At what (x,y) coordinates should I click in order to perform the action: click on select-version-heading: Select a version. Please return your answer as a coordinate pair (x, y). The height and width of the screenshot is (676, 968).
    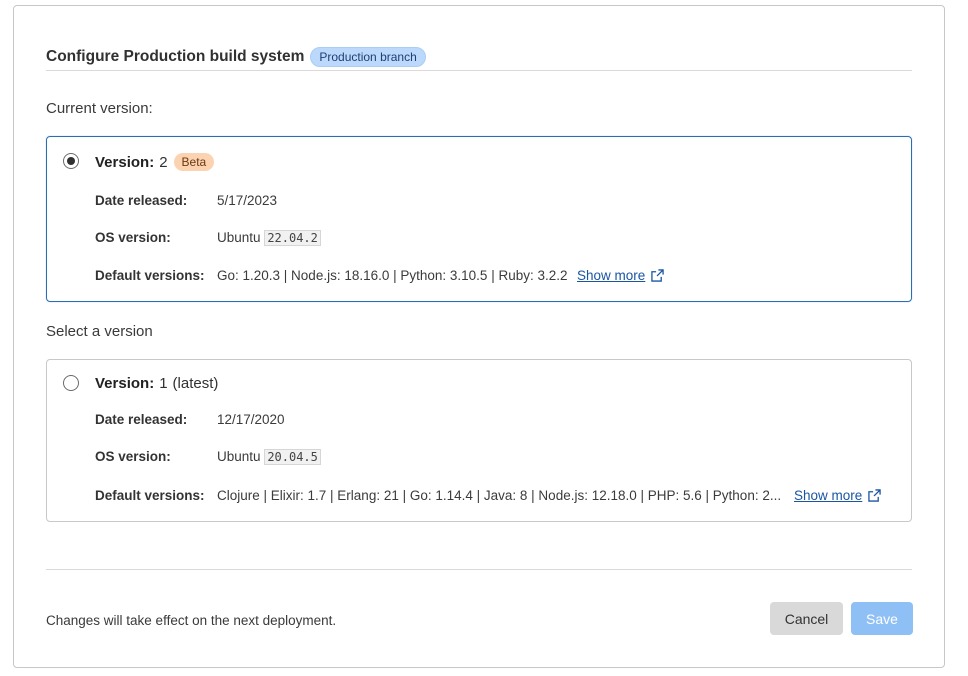
    Looking at the image, I should click on (99, 331).